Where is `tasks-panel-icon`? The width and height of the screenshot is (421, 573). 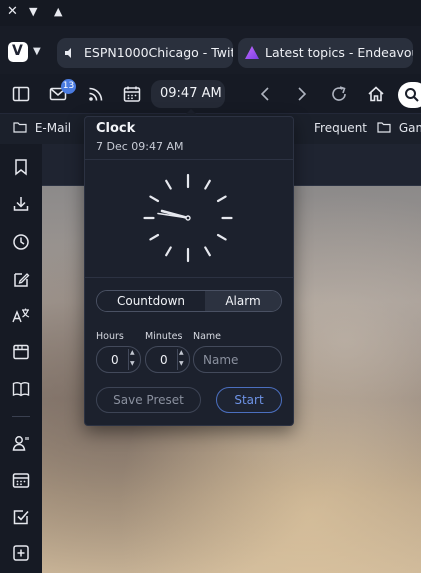 tasks-panel-icon is located at coordinates (21, 517).